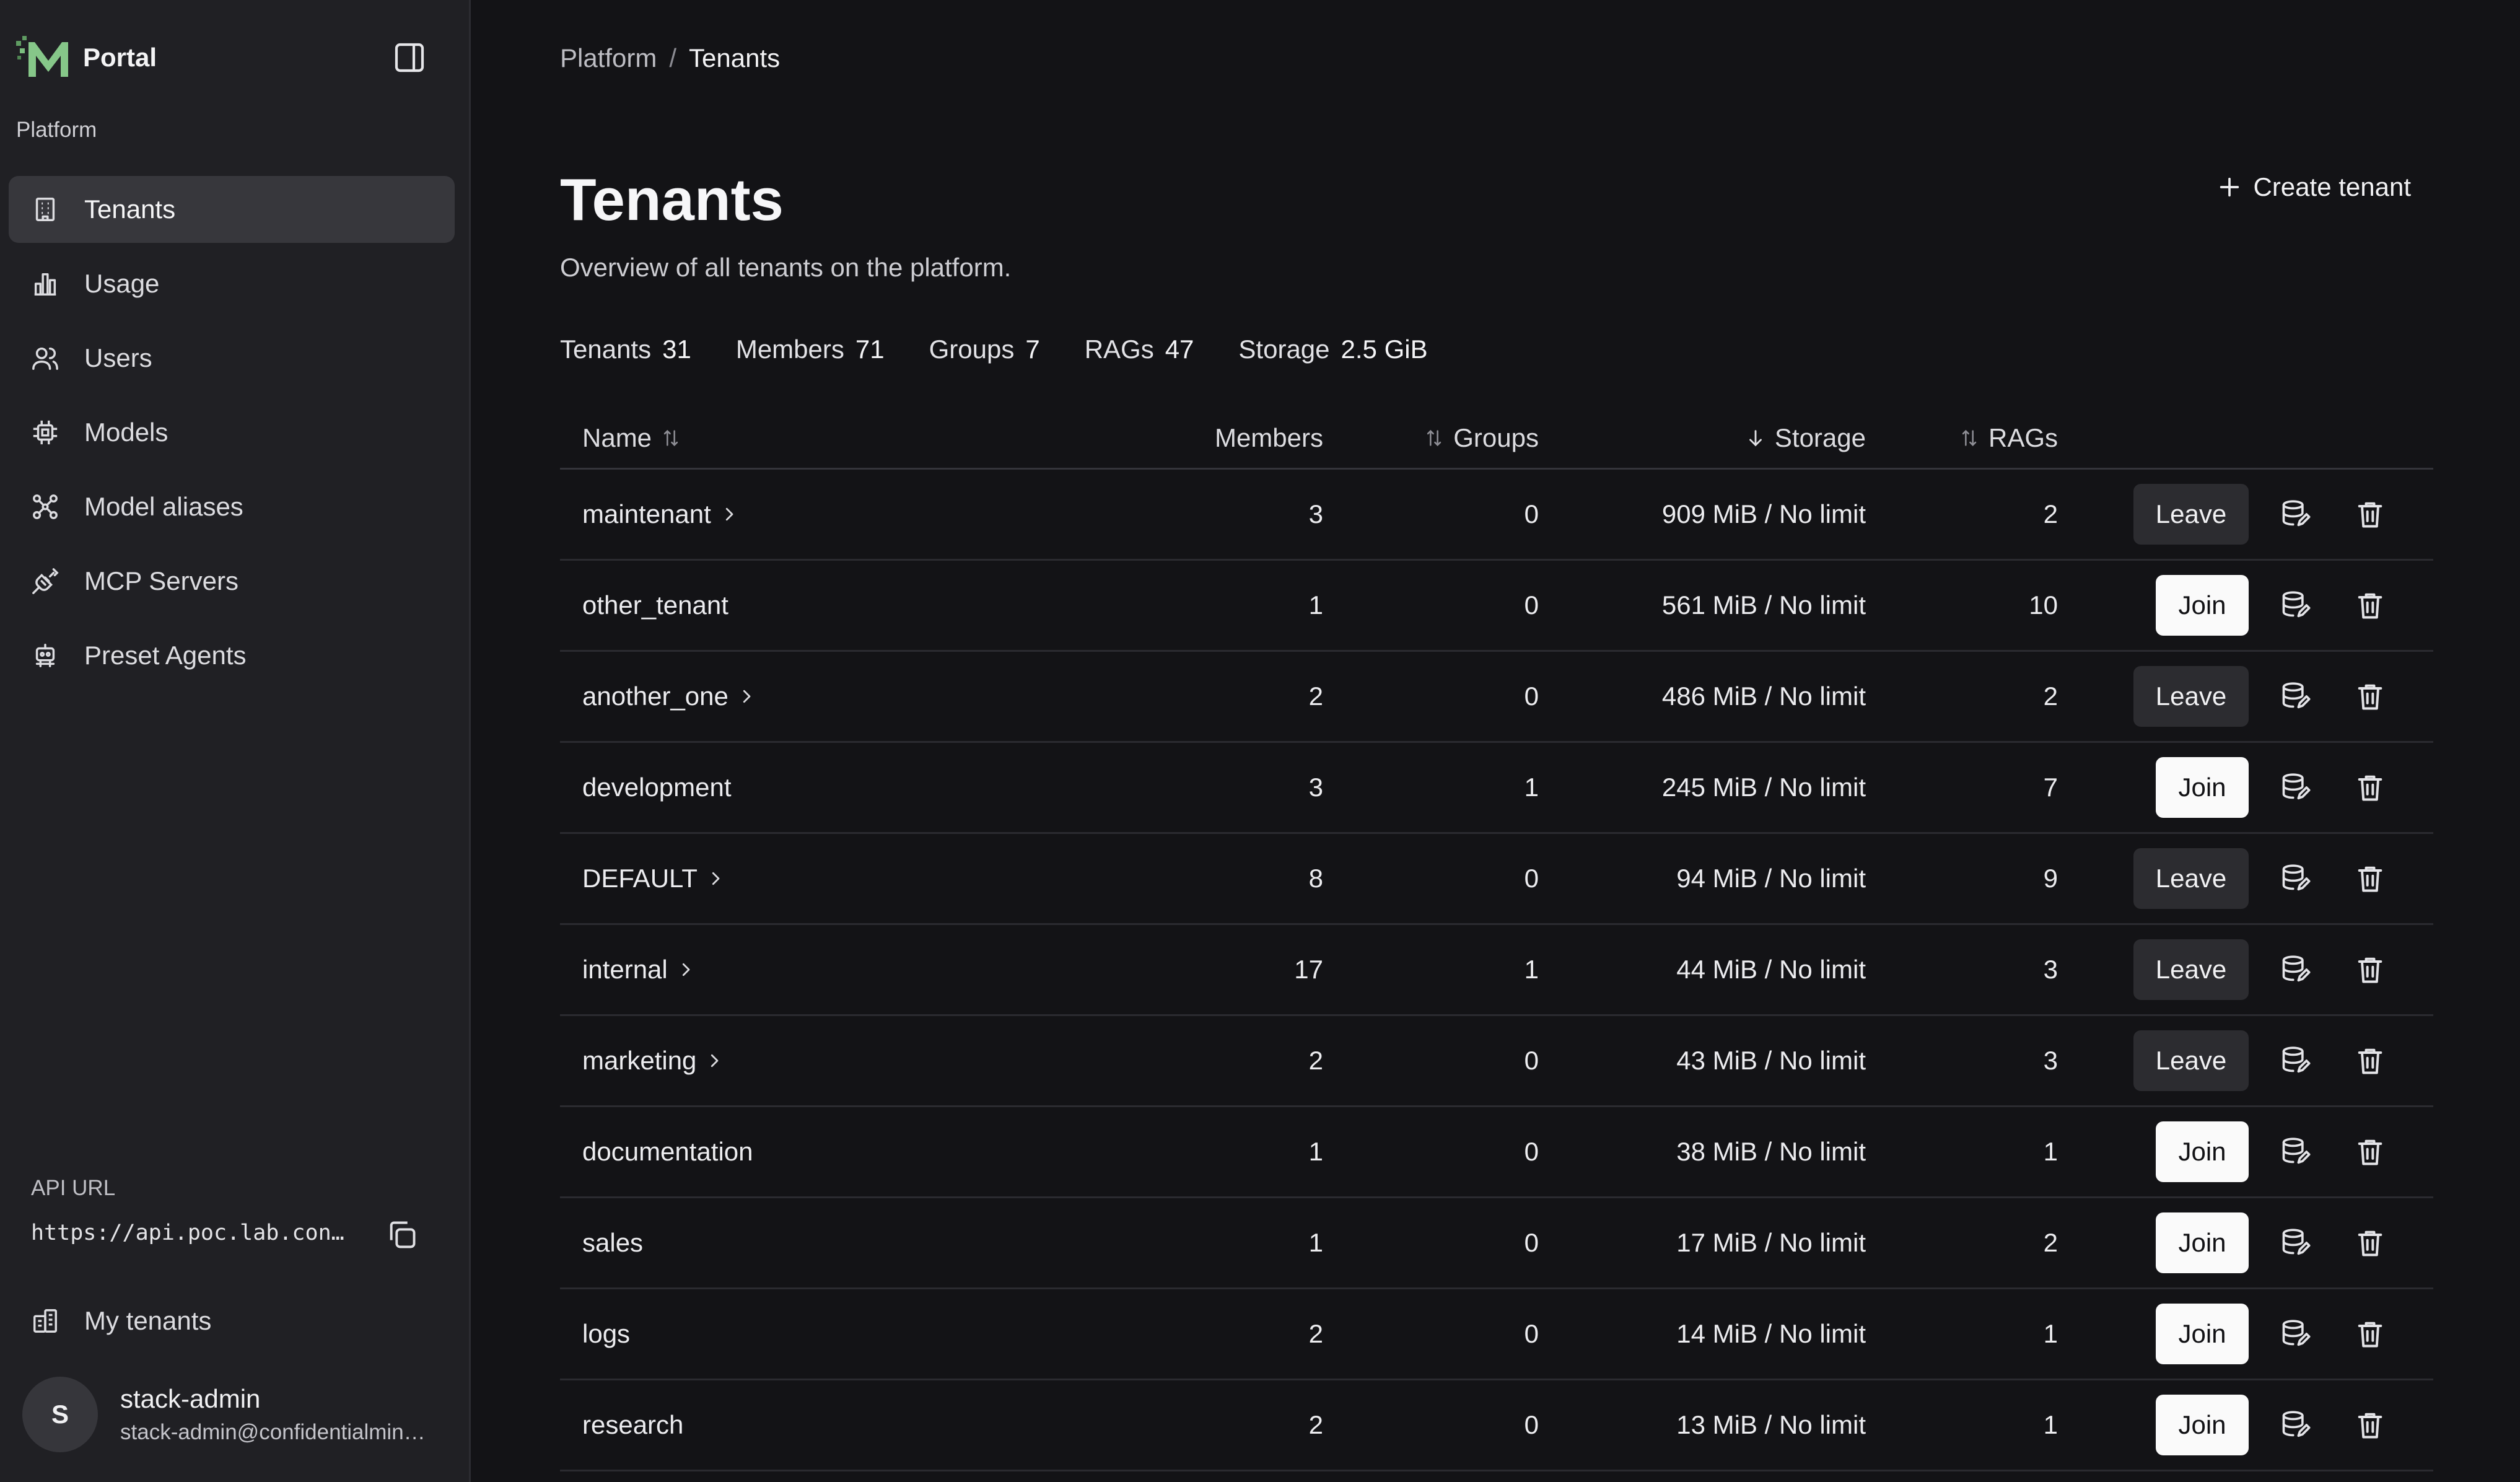  I want to click on table-row: documentation 1 0 38 MiB / No limit 1 Join, so click(1496, 1152).